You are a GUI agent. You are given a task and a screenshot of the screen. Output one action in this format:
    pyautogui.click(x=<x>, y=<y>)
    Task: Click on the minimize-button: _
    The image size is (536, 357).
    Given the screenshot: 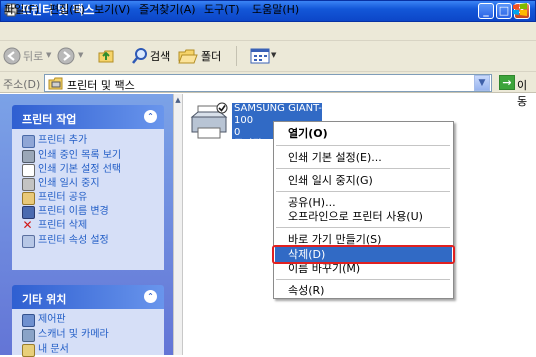 What is the action you would take?
    pyautogui.click(x=486, y=11)
    